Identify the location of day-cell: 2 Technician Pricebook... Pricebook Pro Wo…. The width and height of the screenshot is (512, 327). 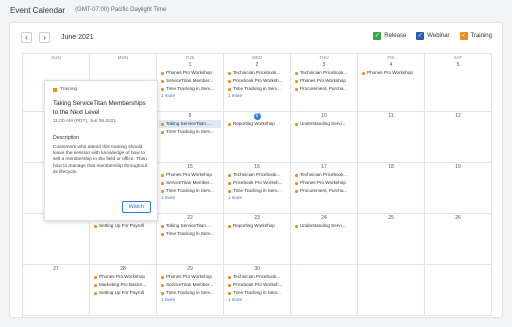
(257, 86).